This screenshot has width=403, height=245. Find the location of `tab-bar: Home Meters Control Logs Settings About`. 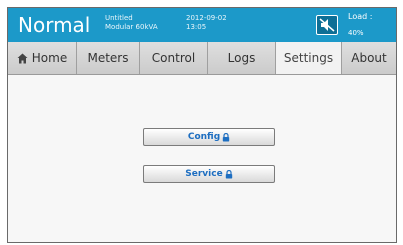

tab-bar: Home Meters Control Logs Settings About is located at coordinates (202, 58).